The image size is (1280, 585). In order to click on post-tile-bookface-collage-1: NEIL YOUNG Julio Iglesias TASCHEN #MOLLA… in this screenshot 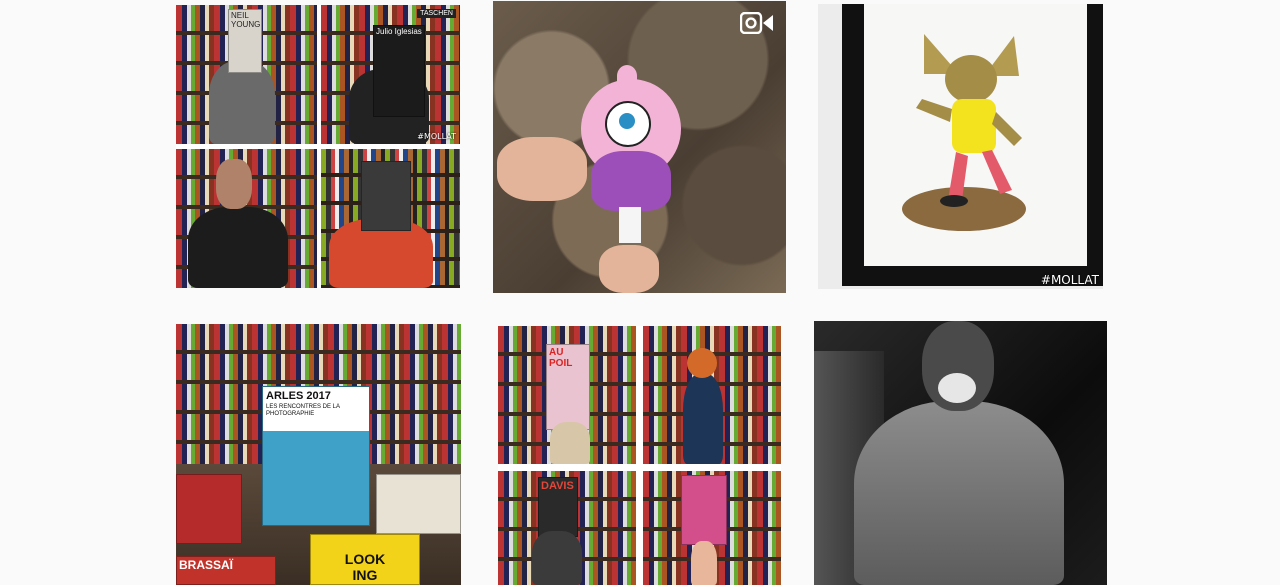, I will do `click(318, 146)`.